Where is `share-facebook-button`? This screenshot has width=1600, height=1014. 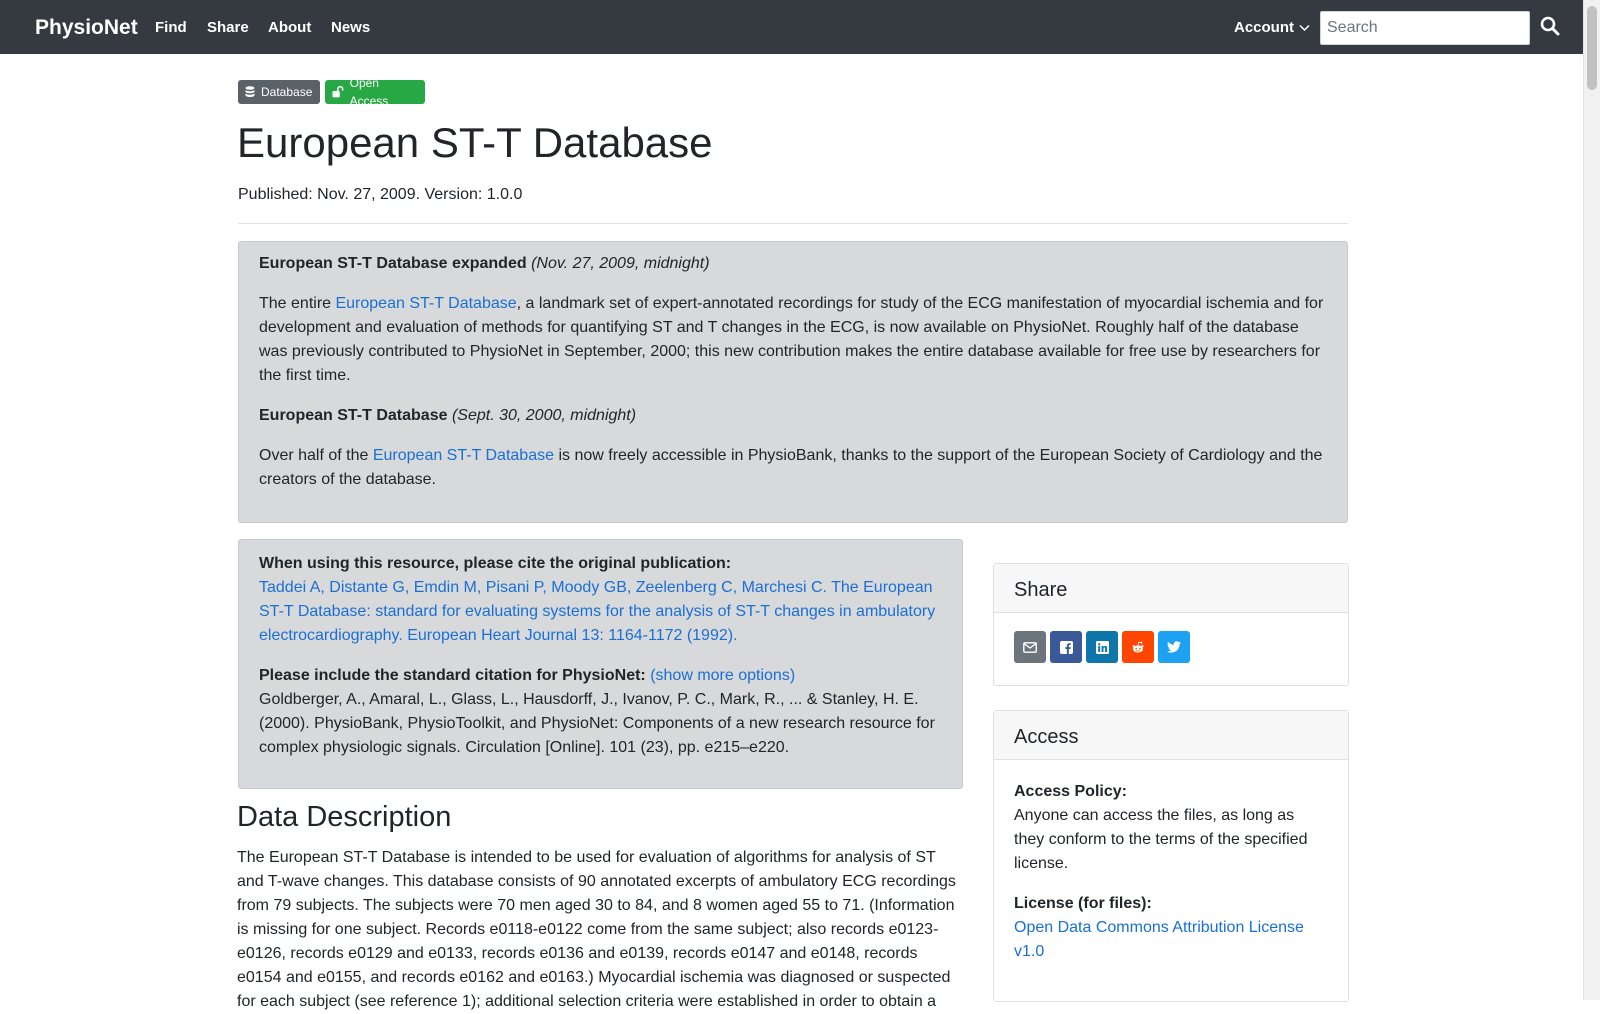 share-facebook-button is located at coordinates (1066, 647).